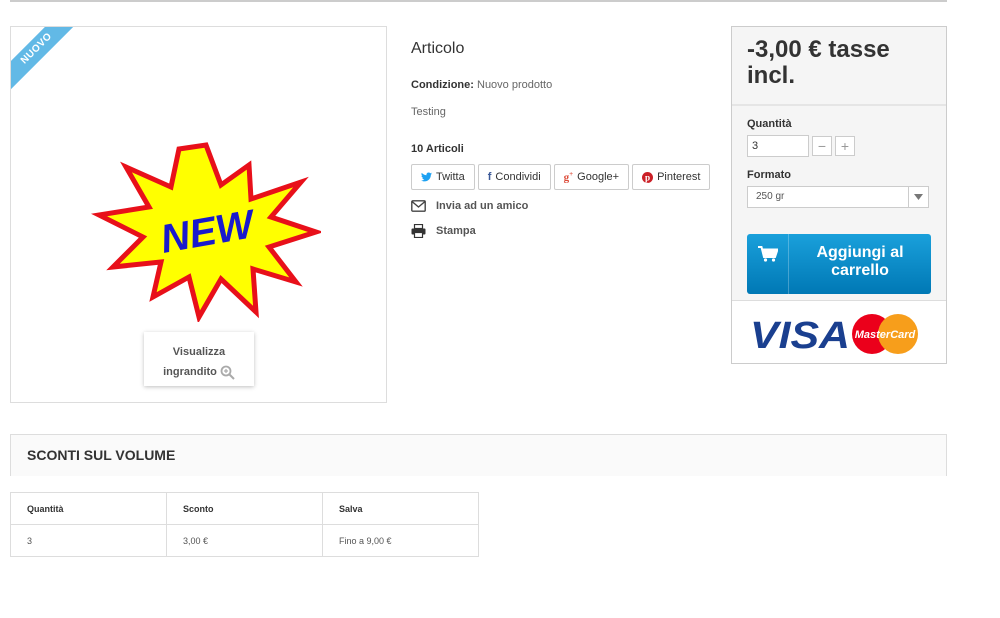  Describe the element at coordinates (438, 48) in the screenshot. I see `product-title: Articolo` at that location.